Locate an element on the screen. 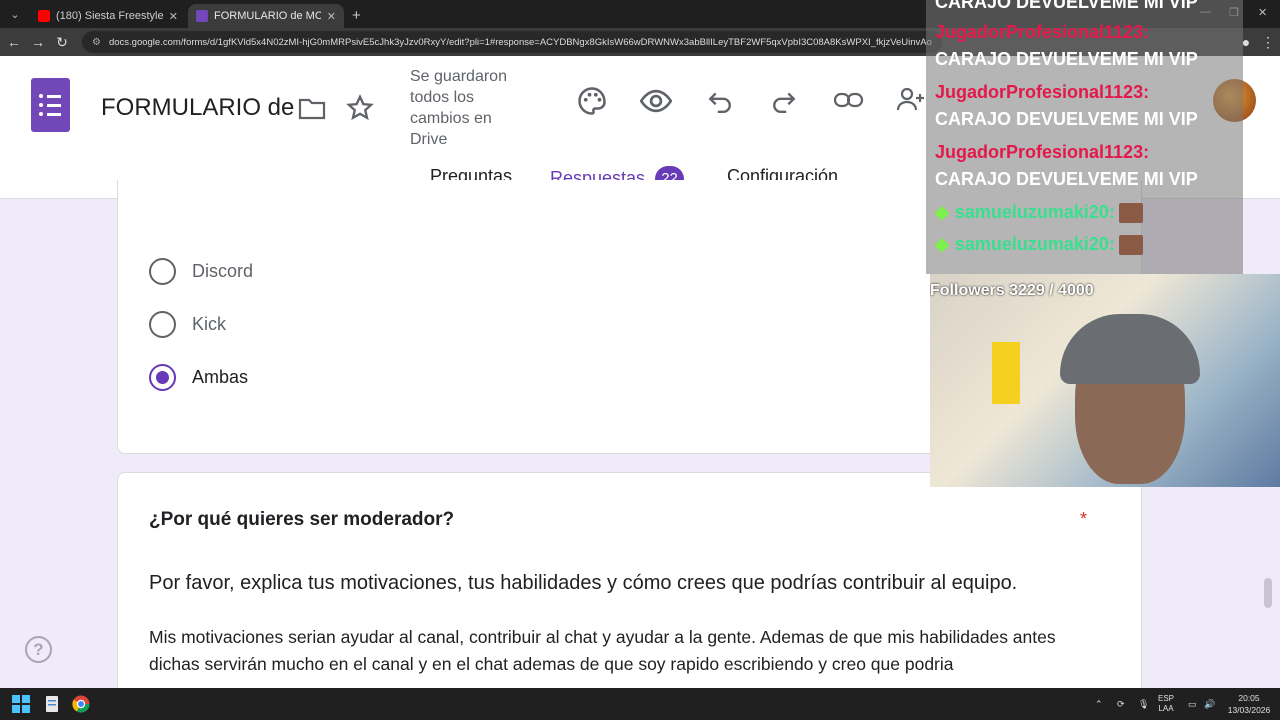 This screenshot has width=1280, height=720. tab-title: (180) Siesta Freestyle - You is located at coordinates (109, 16).